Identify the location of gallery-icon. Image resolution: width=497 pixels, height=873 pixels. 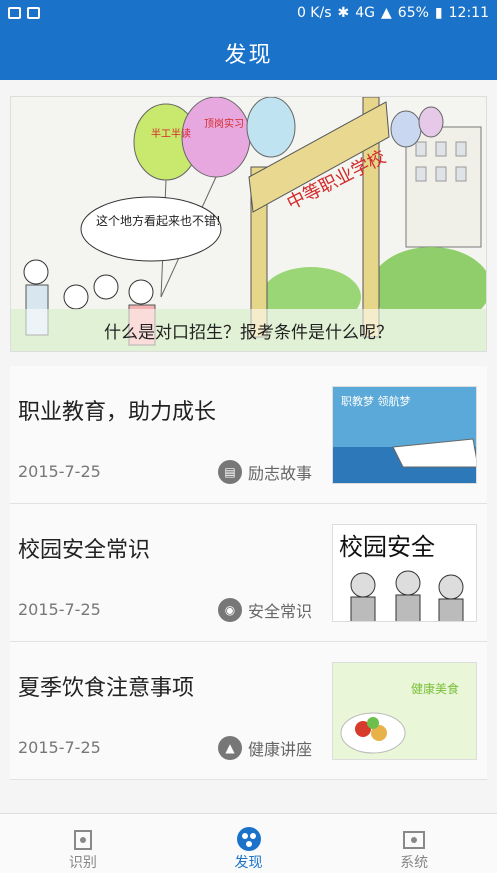
(33, 13).